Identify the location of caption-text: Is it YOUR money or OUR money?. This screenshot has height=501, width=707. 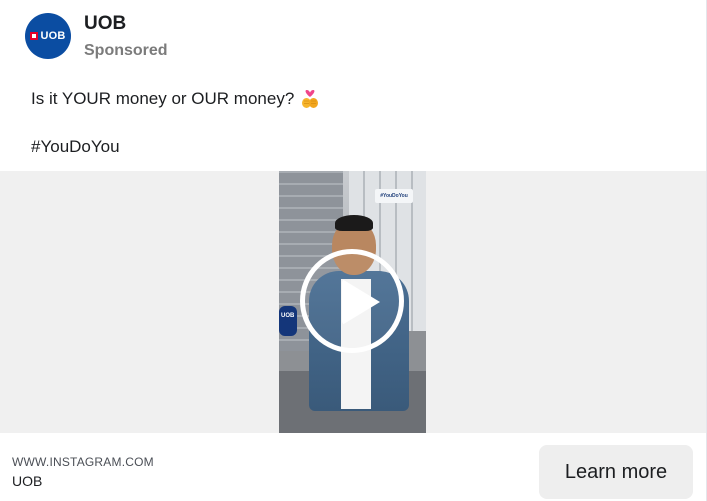
(163, 98).